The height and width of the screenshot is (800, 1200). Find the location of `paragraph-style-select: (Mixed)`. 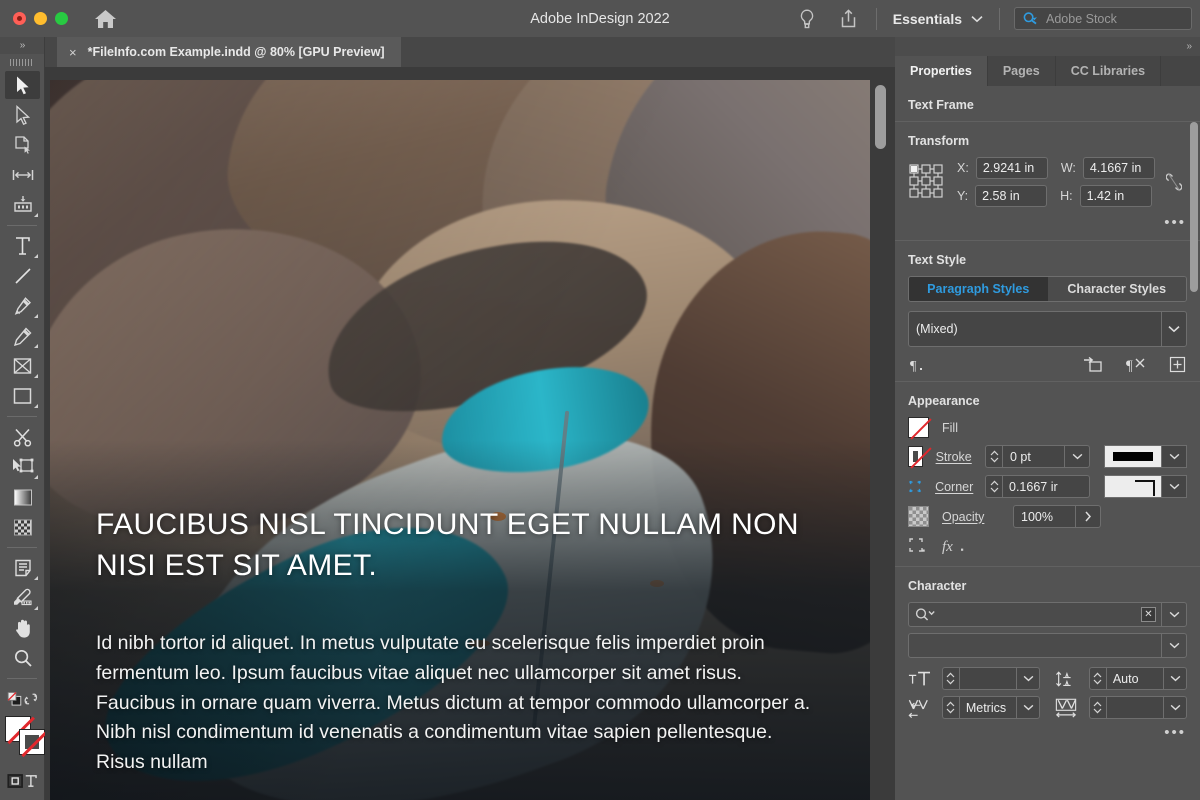

paragraph-style-select: (Mixed) is located at coordinates (1047, 329).